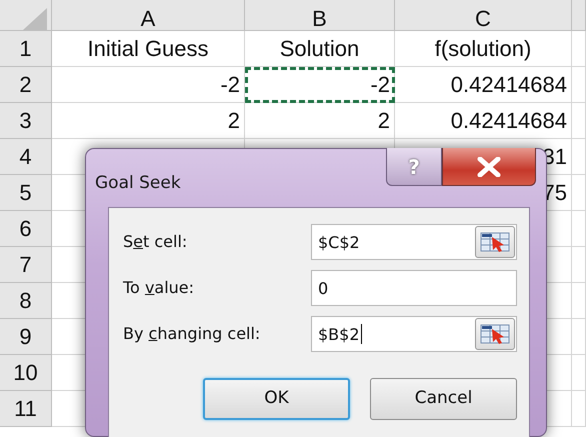 Image resolution: width=586 pixels, height=437 pixels. What do you see at coordinates (26, 157) in the screenshot?
I see `row-header: 4` at bounding box center [26, 157].